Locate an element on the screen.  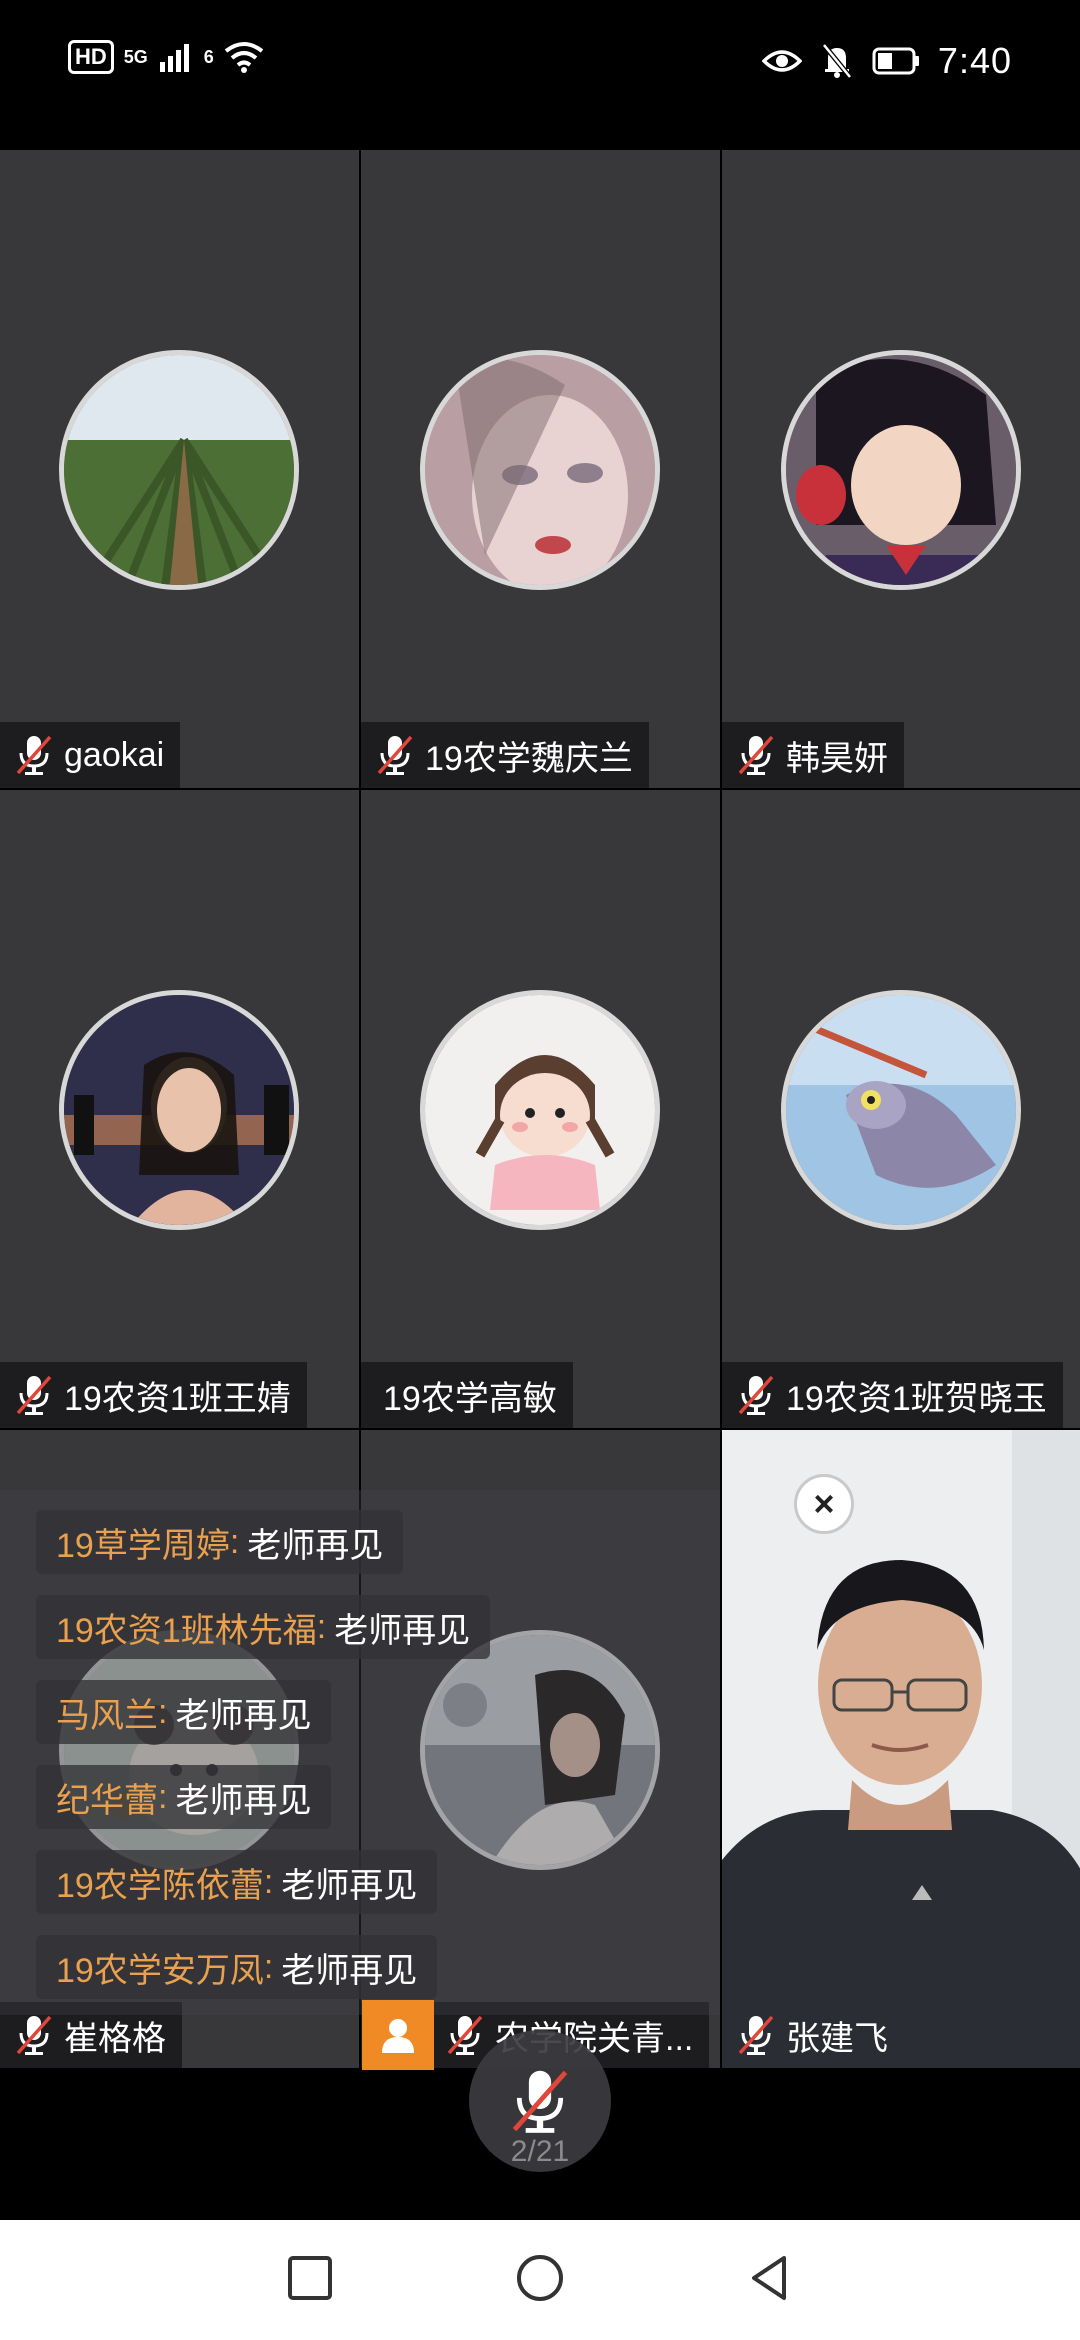
chat-message: 19草学周婷: 老师再见 is located at coordinates (220, 1542).